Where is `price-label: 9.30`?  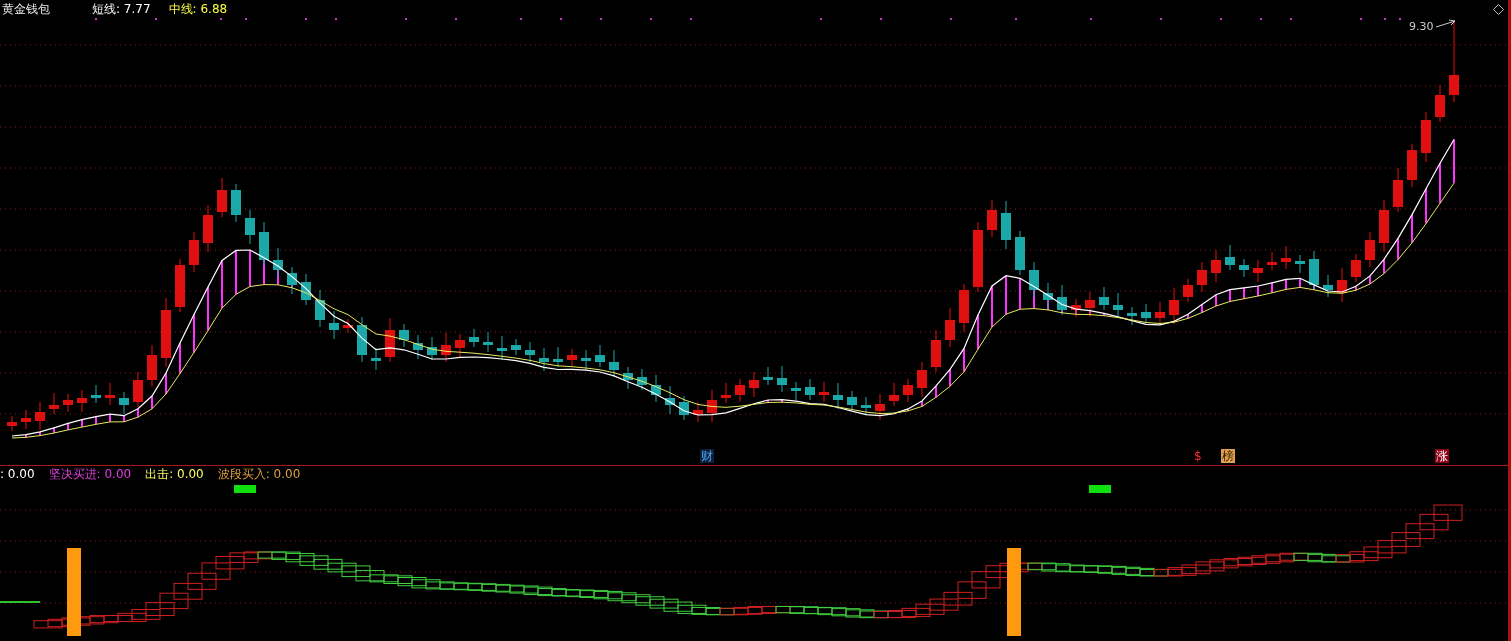 price-label: 9.30 is located at coordinates (1421, 26).